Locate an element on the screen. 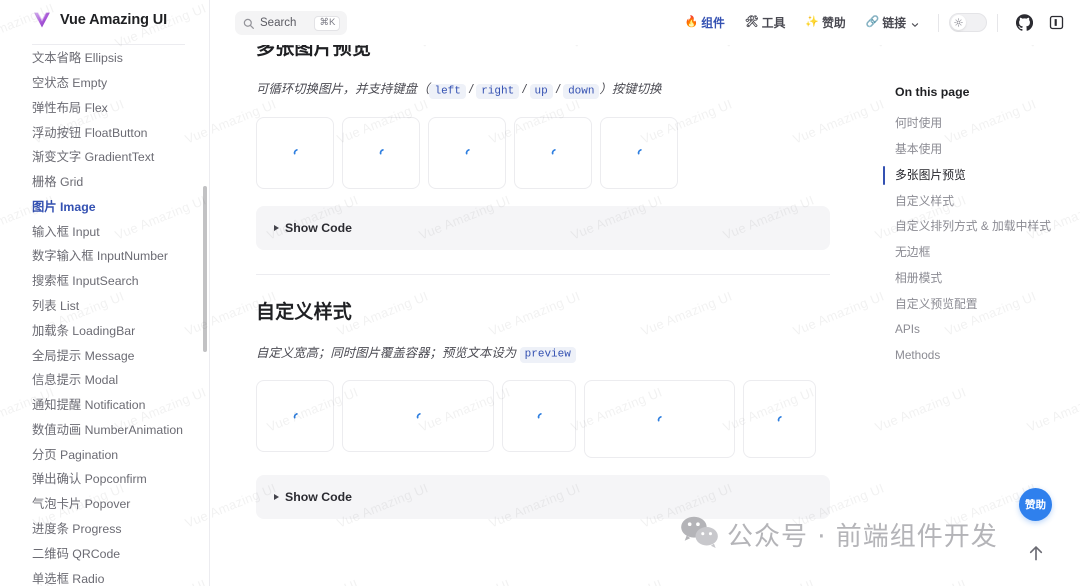 The image size is (1080, 586). top-nav-label-tools: 工具 is located at coordinates (773, 23).